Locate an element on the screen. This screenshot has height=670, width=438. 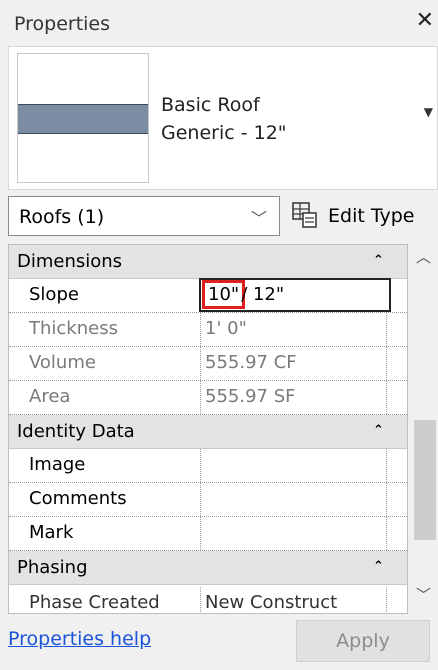
property-name: Area is located at coordinates (105, 397).